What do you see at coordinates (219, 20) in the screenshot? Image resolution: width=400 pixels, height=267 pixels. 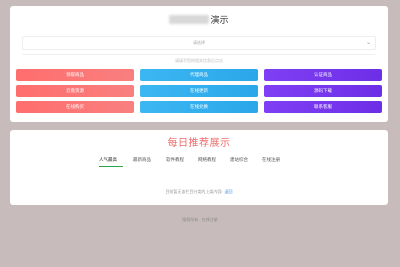 I see `page-title-text: 演示` at bounding box center [219, 20].